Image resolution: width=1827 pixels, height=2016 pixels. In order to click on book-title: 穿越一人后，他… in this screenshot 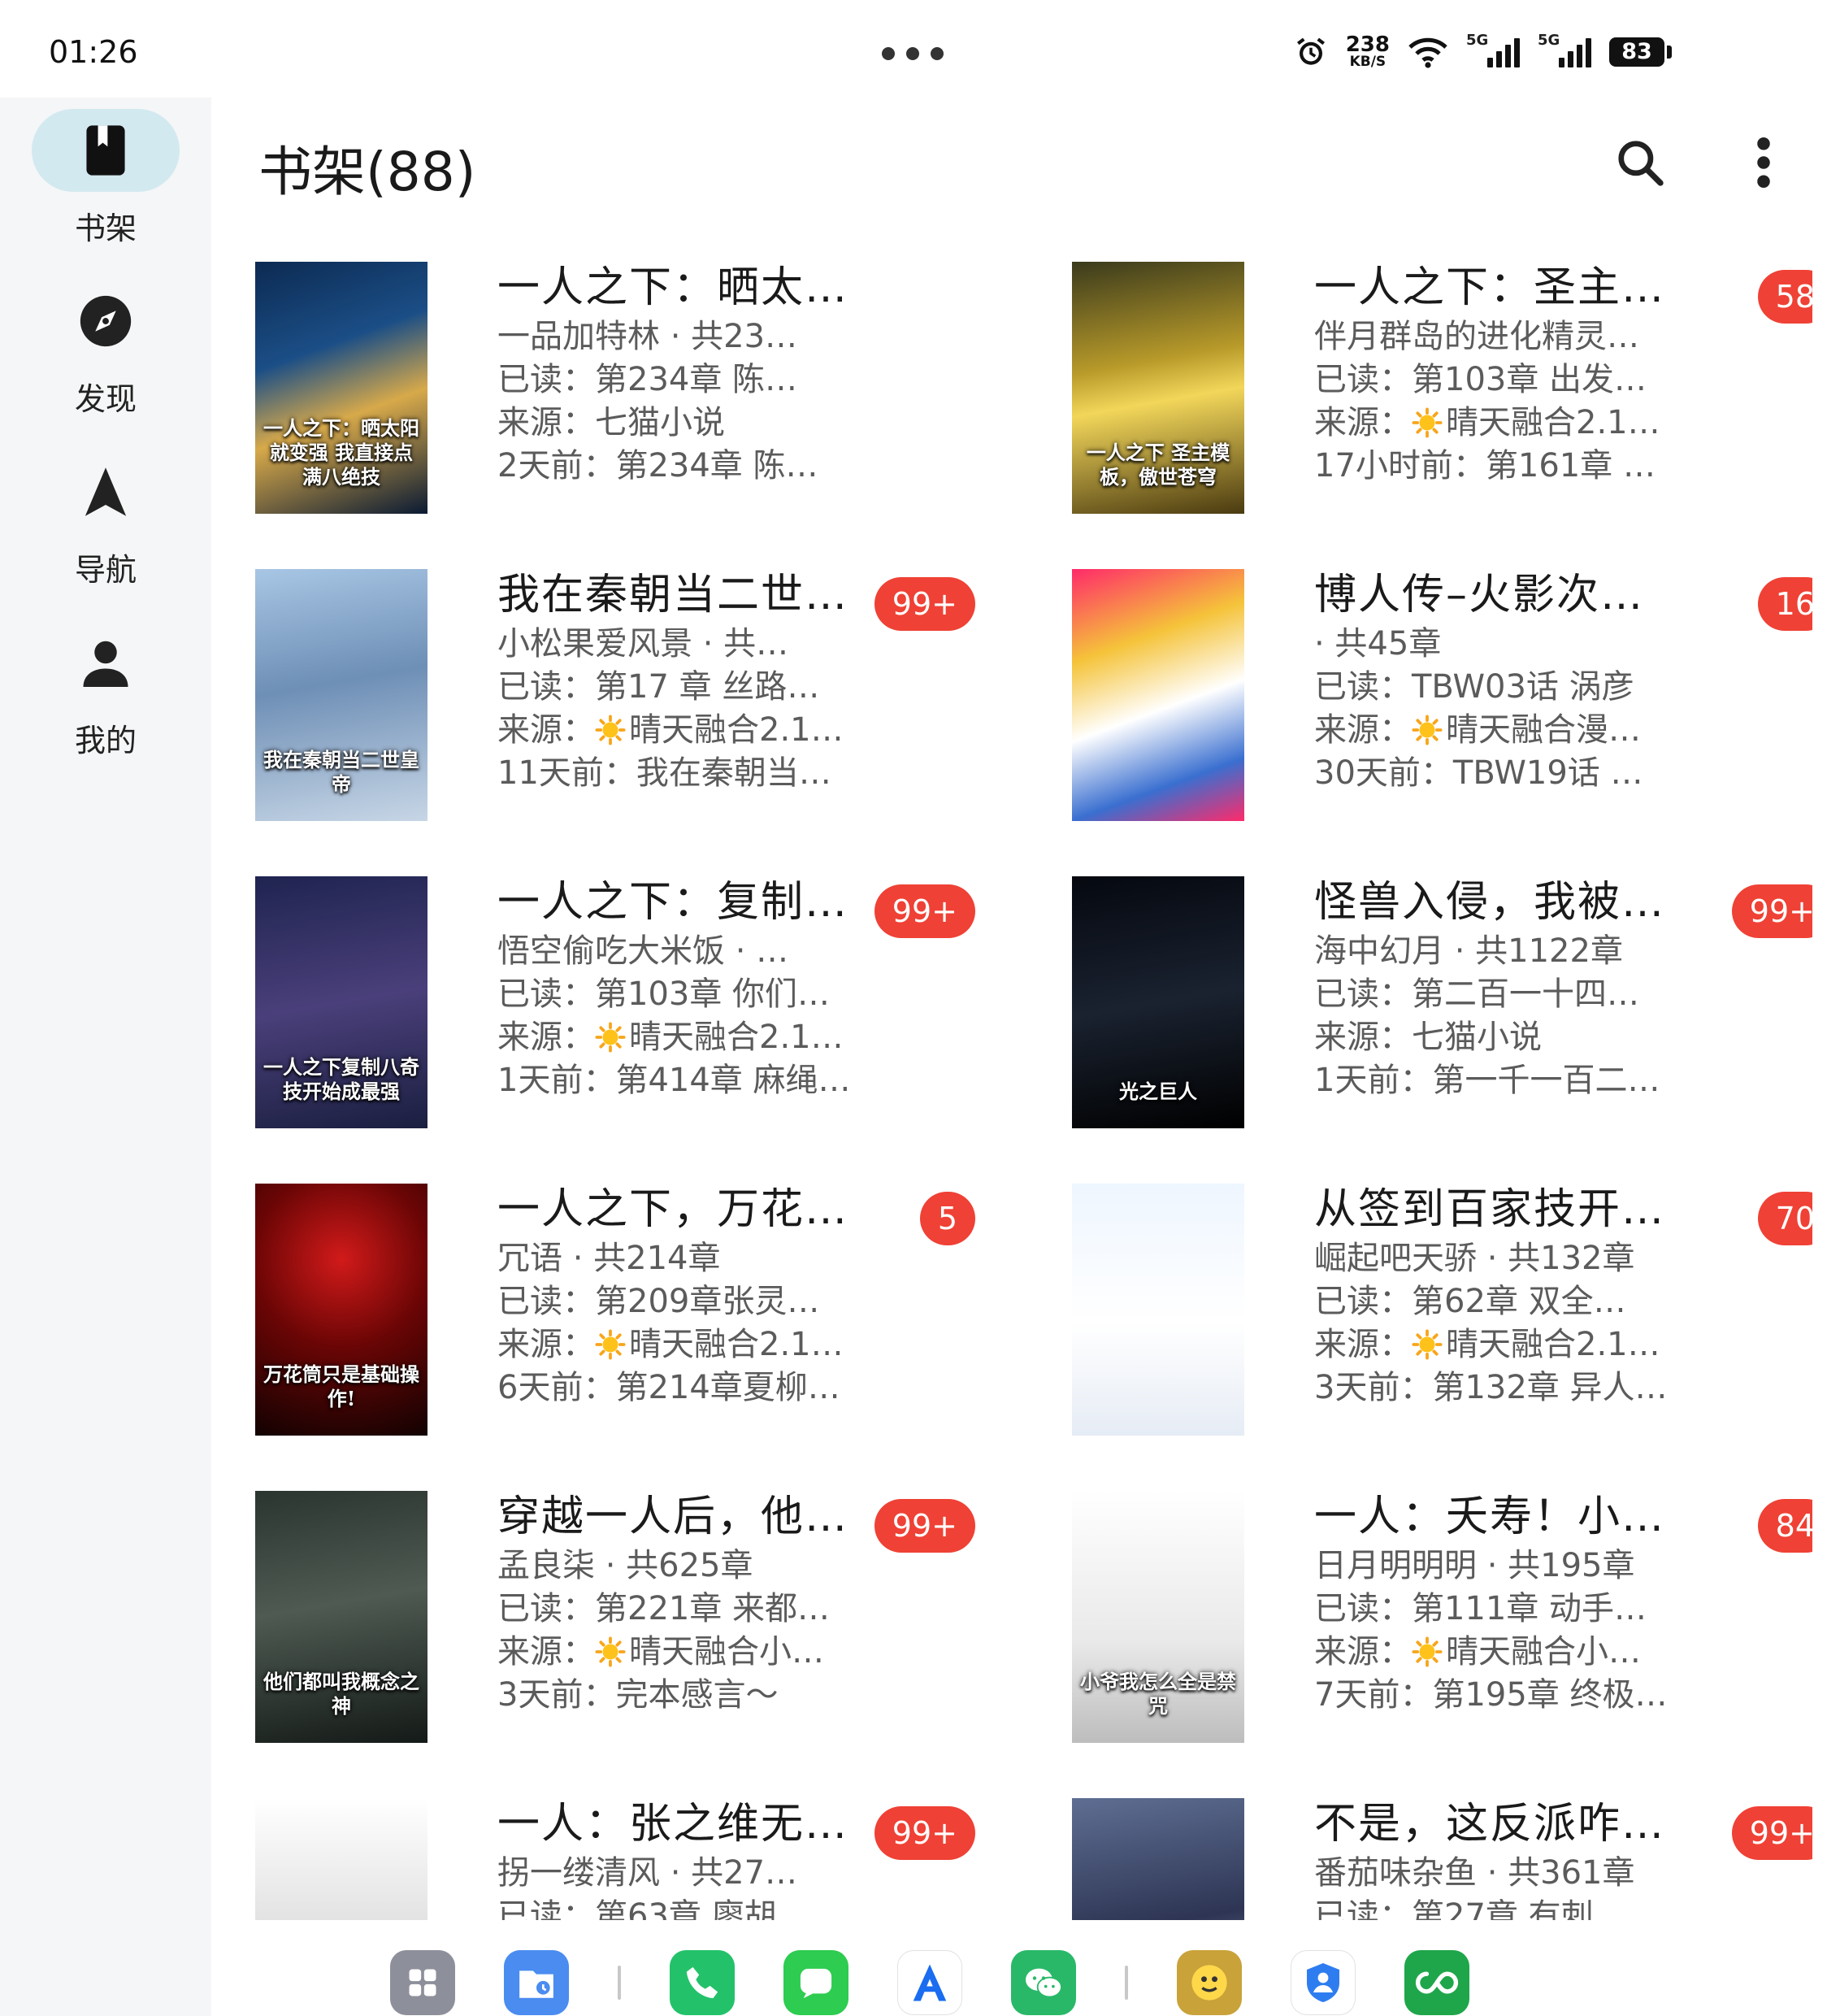, I will do `click(673, 1516)`.